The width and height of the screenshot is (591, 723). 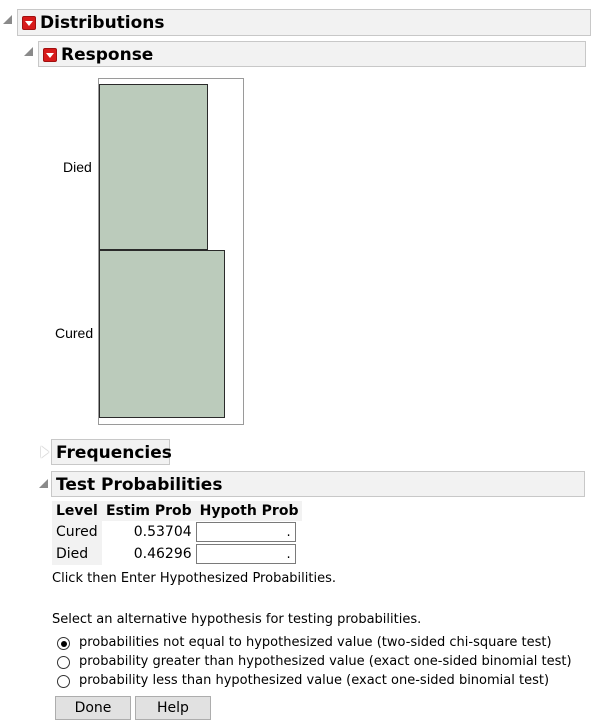 I want to click on response-menu-icon, so click(x=50, y=55).